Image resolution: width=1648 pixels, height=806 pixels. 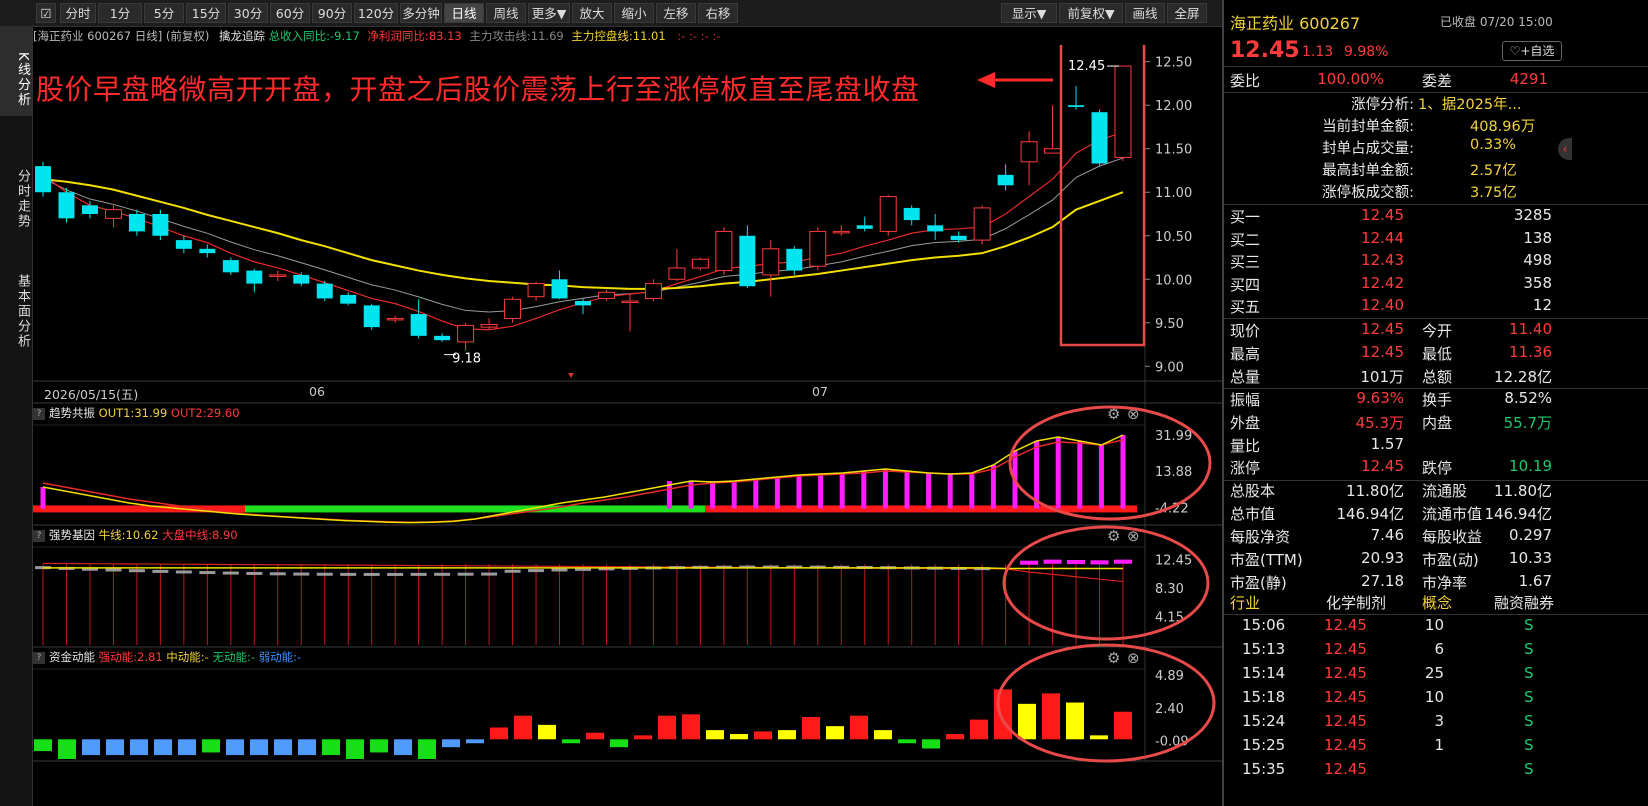 I want to click on period-button: 1分, so click(x=120, y=13).